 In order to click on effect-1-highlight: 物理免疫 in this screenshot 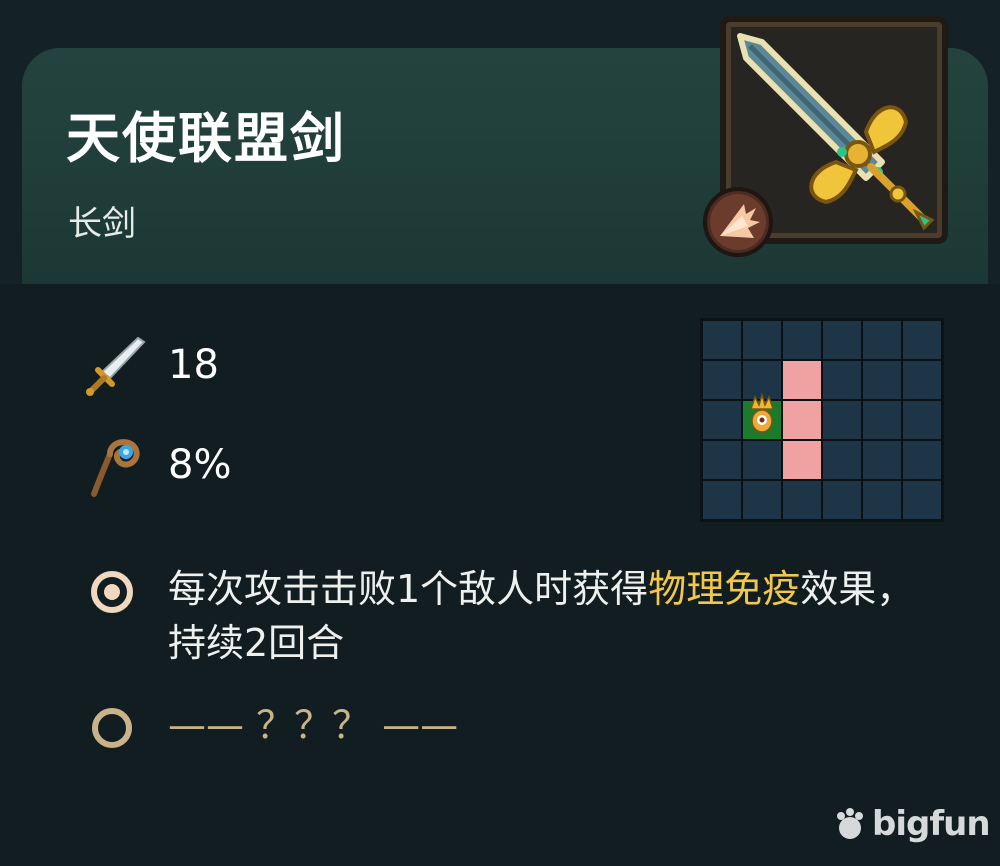, I will do `click(724, 589)`.